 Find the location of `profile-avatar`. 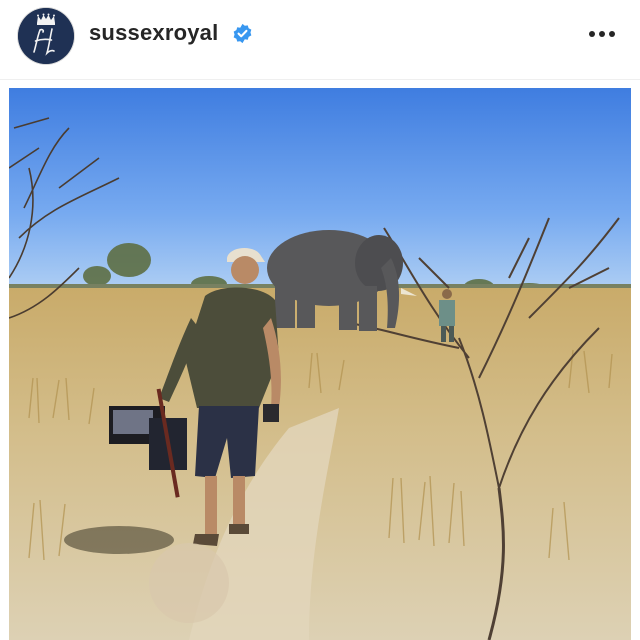

profile-avatar is located at coordinates (46, 36).